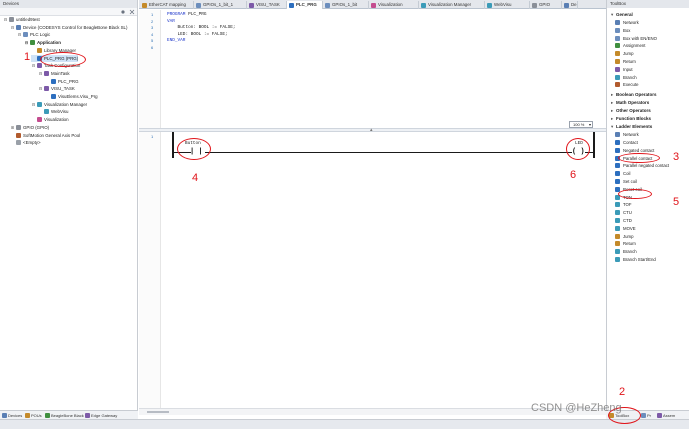 The image size is (689, 429). Describe the element at coordinates (29, 127) in the screenshot. I see `tree-item: ⊞ GPIO (GPIO)` at that location.